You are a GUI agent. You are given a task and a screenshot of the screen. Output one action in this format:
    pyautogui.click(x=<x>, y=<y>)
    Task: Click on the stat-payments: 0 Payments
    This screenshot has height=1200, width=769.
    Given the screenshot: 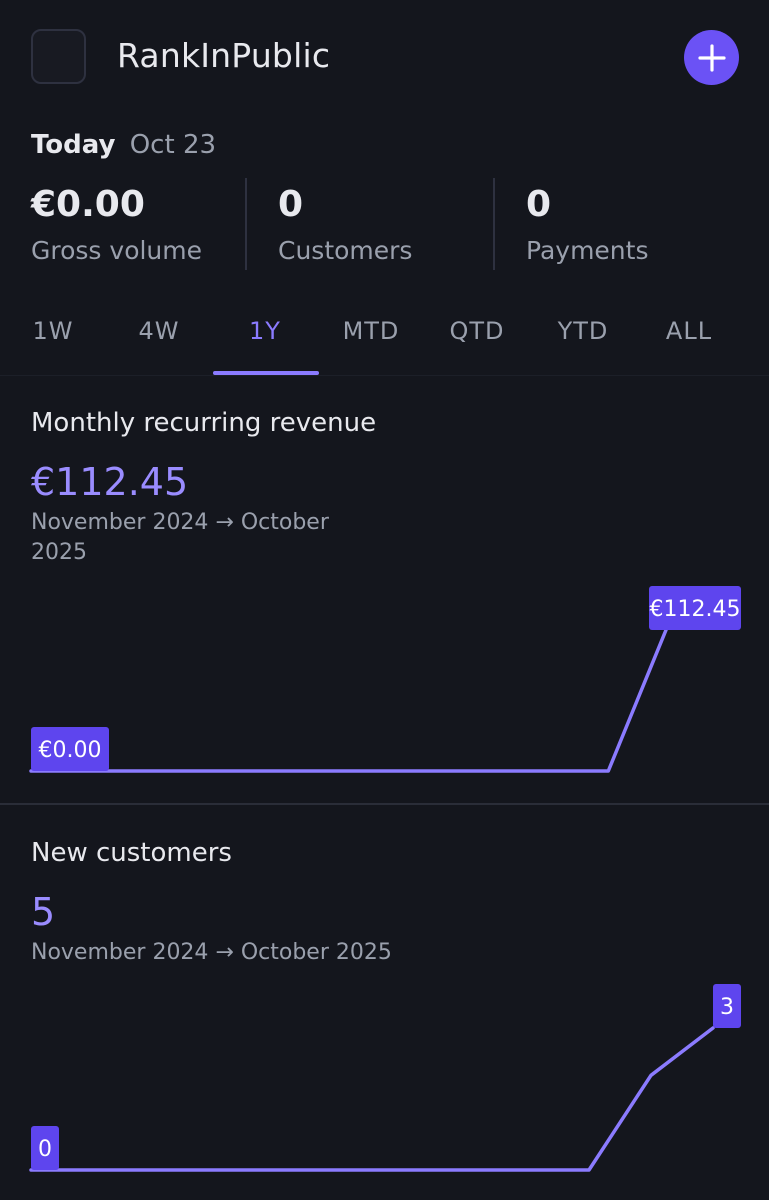 What is the action you would take?
    pyautogui.click(x=587, y=224)
    